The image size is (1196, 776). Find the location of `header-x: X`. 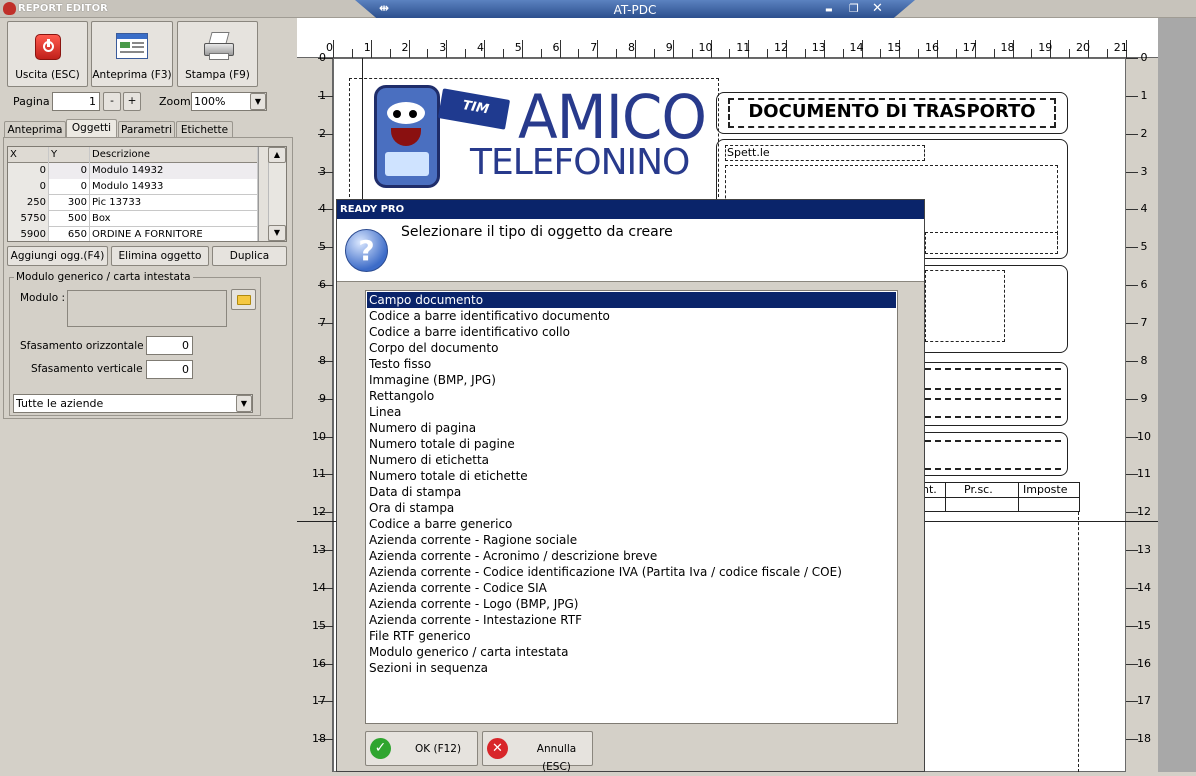

header-x: X is located at coordinates (28, 155).